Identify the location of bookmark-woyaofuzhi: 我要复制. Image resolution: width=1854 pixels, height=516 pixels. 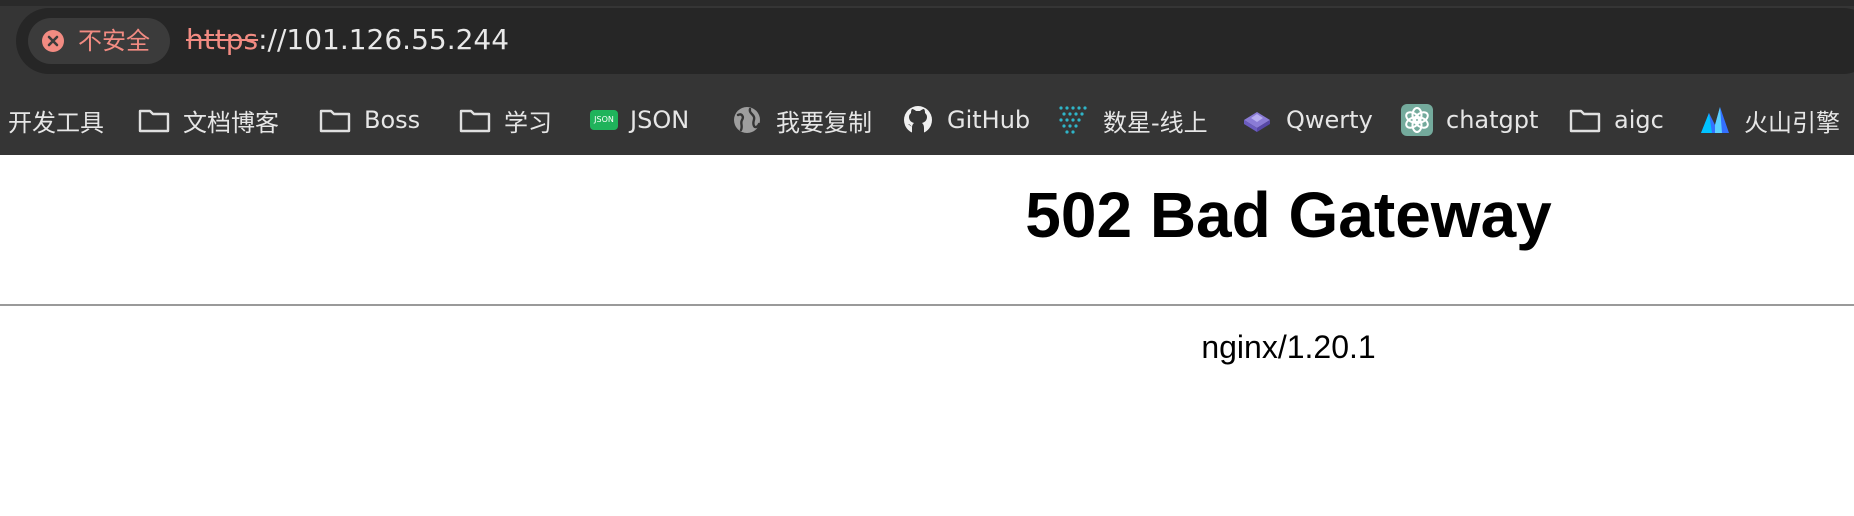
(801, 120).